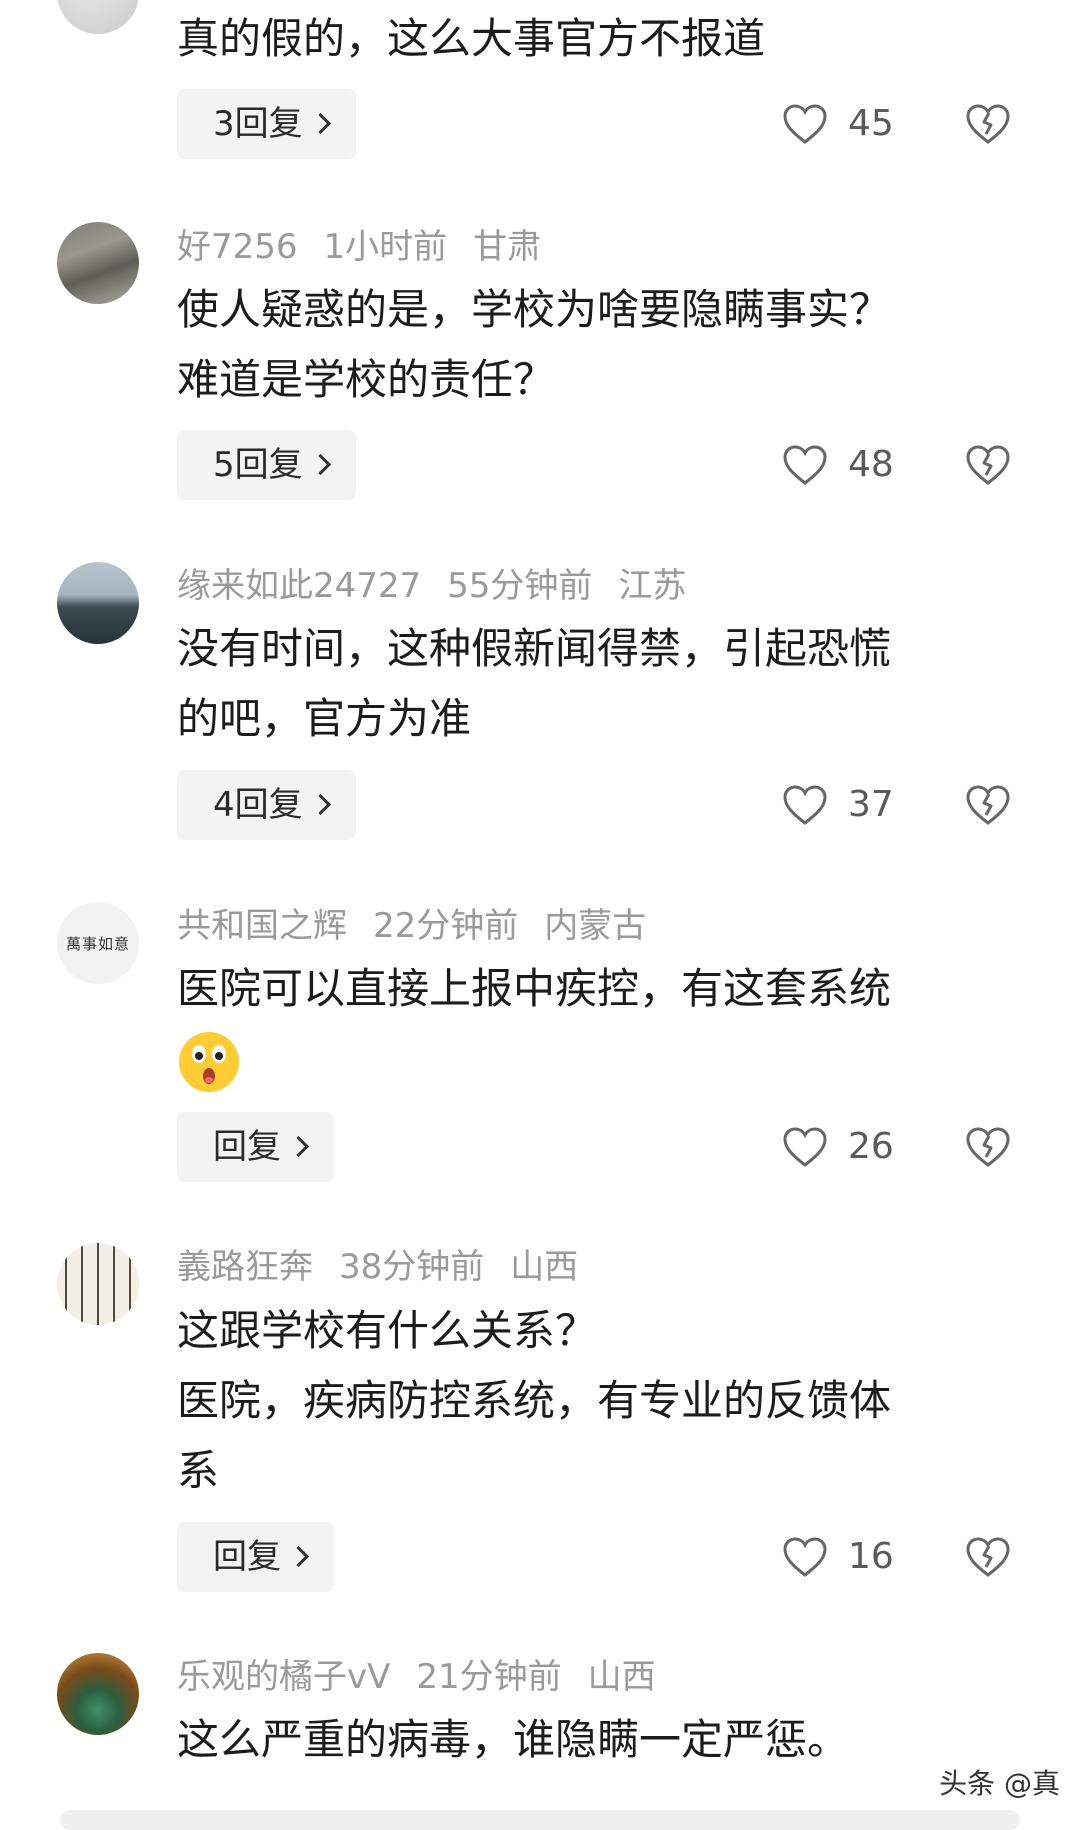  I want to click on author-name: 缘来如此24727, so click(299, 586).